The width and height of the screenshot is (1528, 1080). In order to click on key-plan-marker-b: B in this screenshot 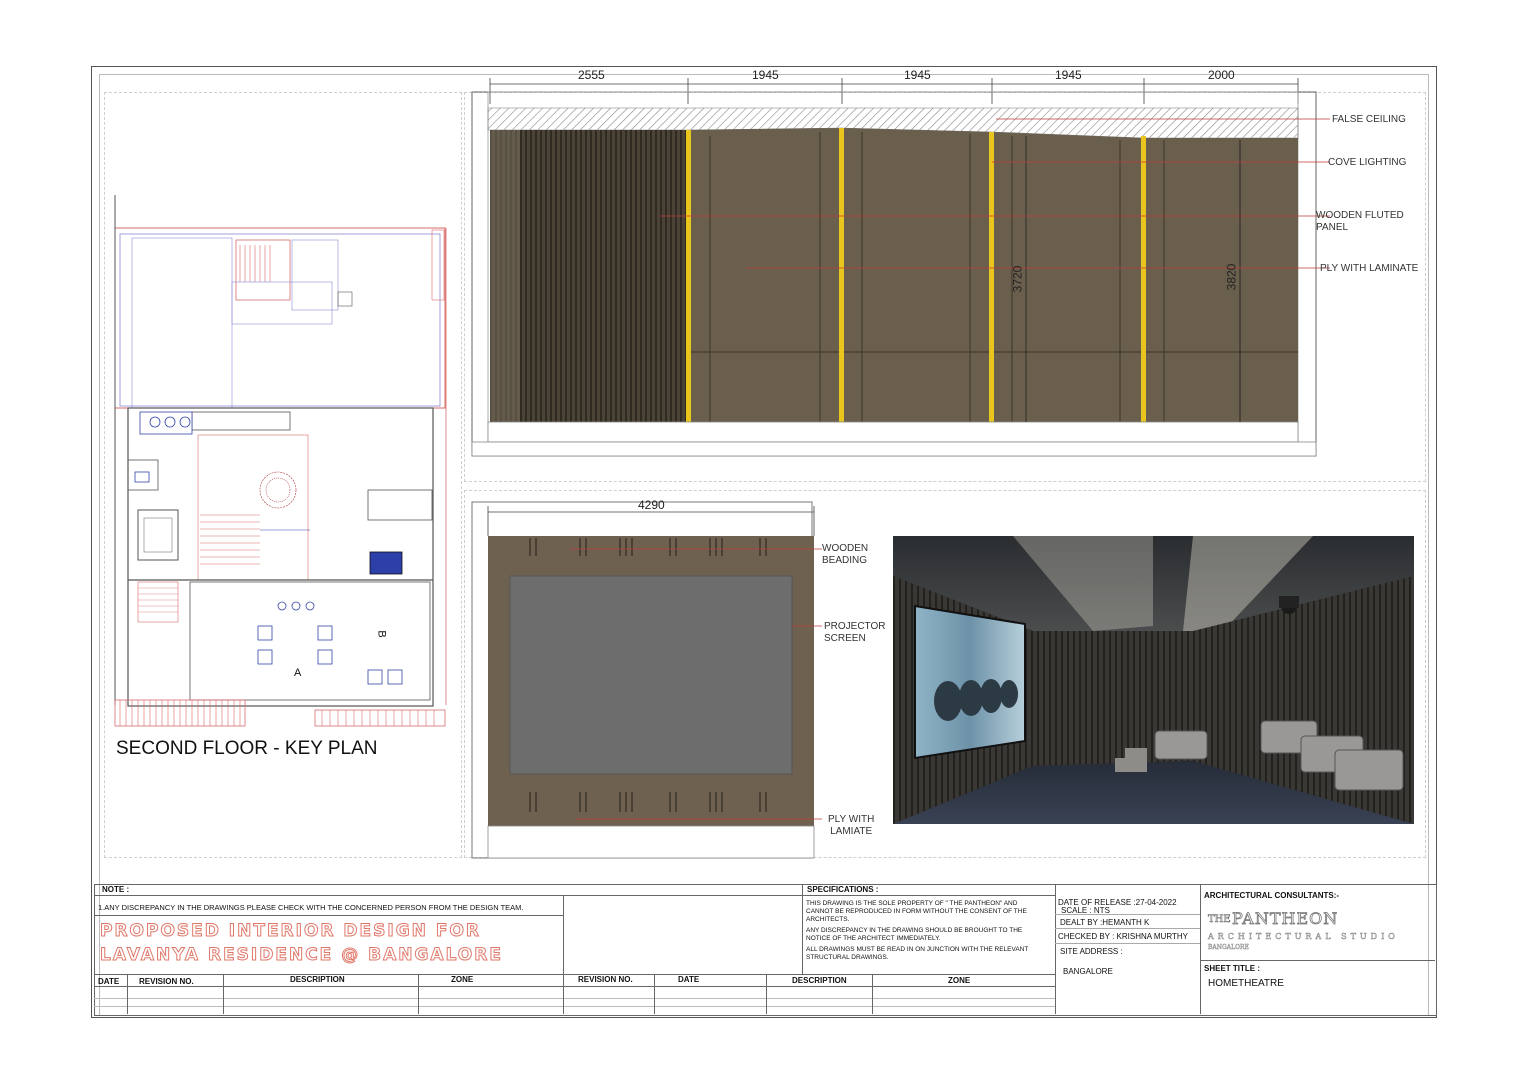, I will do `click(381, 634)`.